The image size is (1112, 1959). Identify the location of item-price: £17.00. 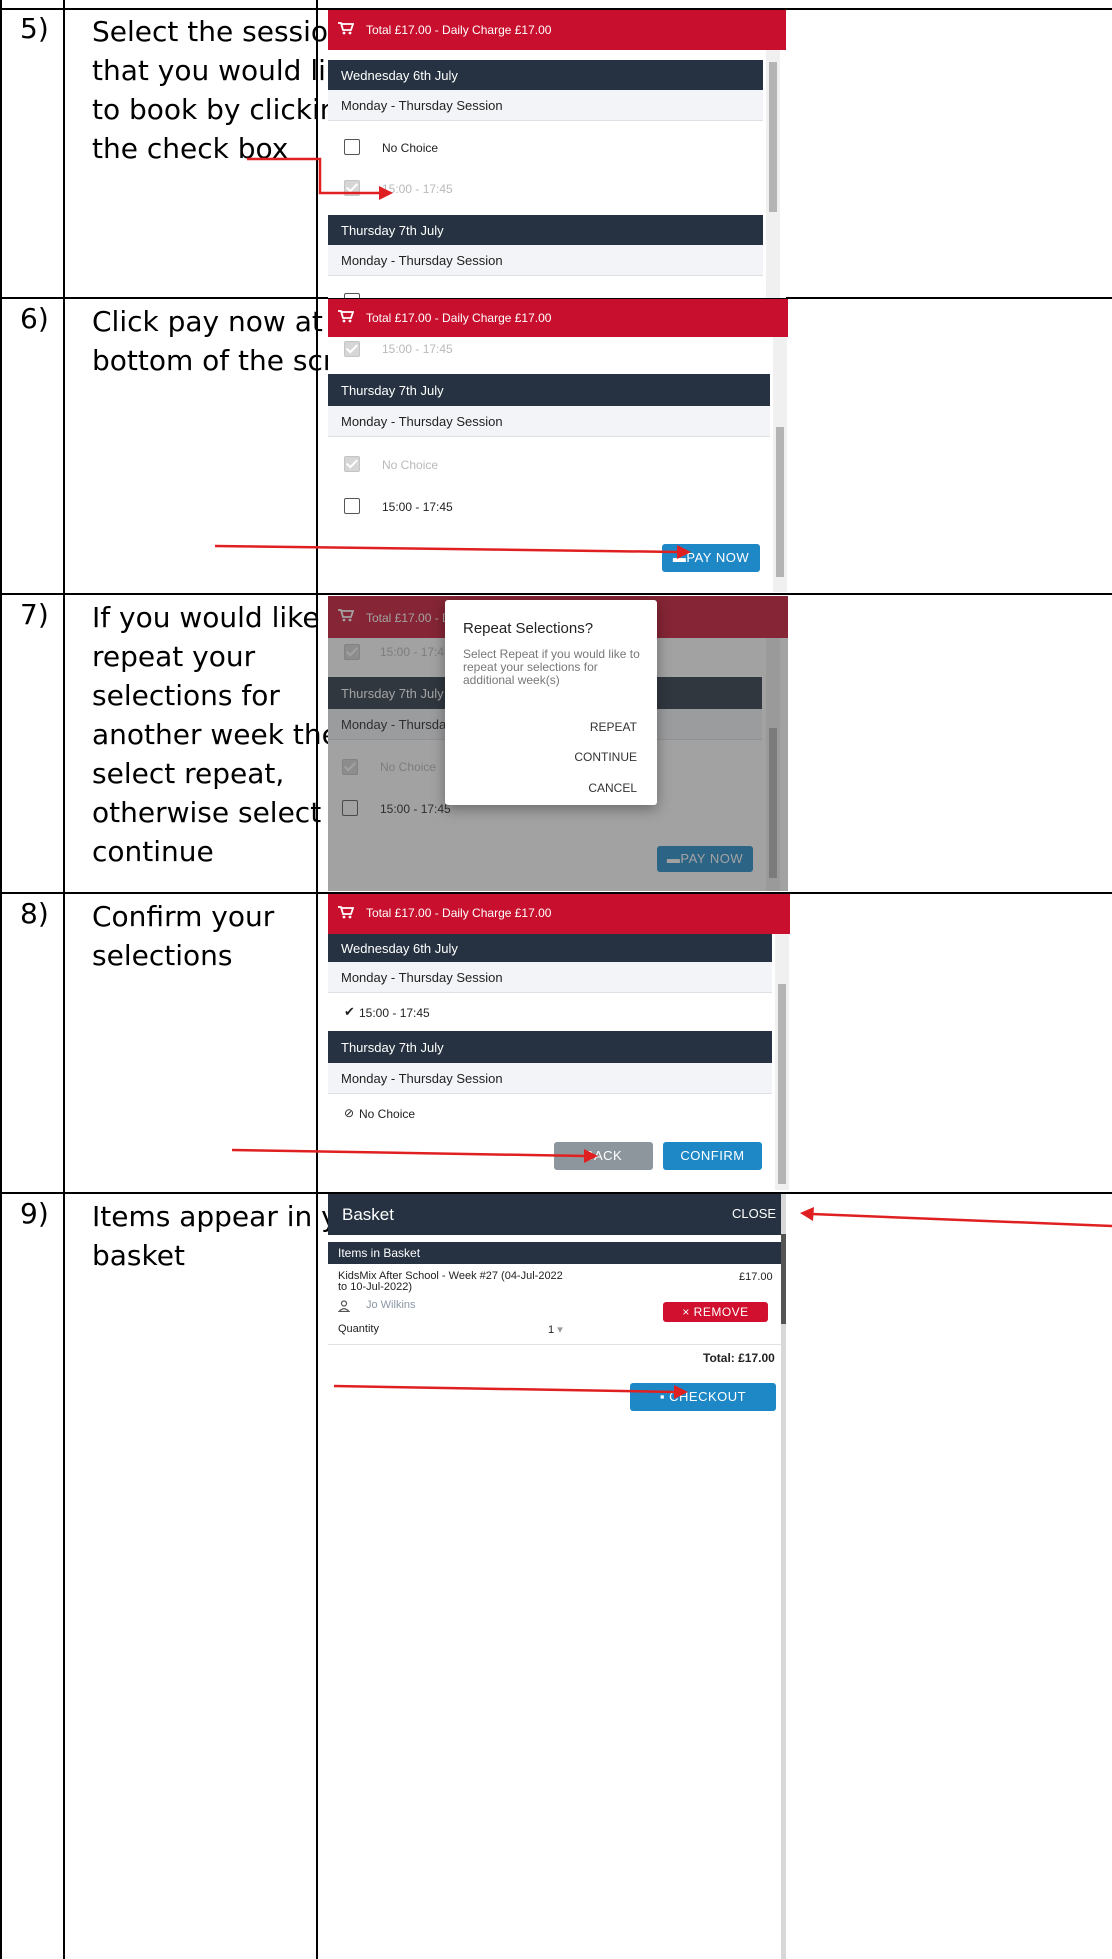
(756, 1277).